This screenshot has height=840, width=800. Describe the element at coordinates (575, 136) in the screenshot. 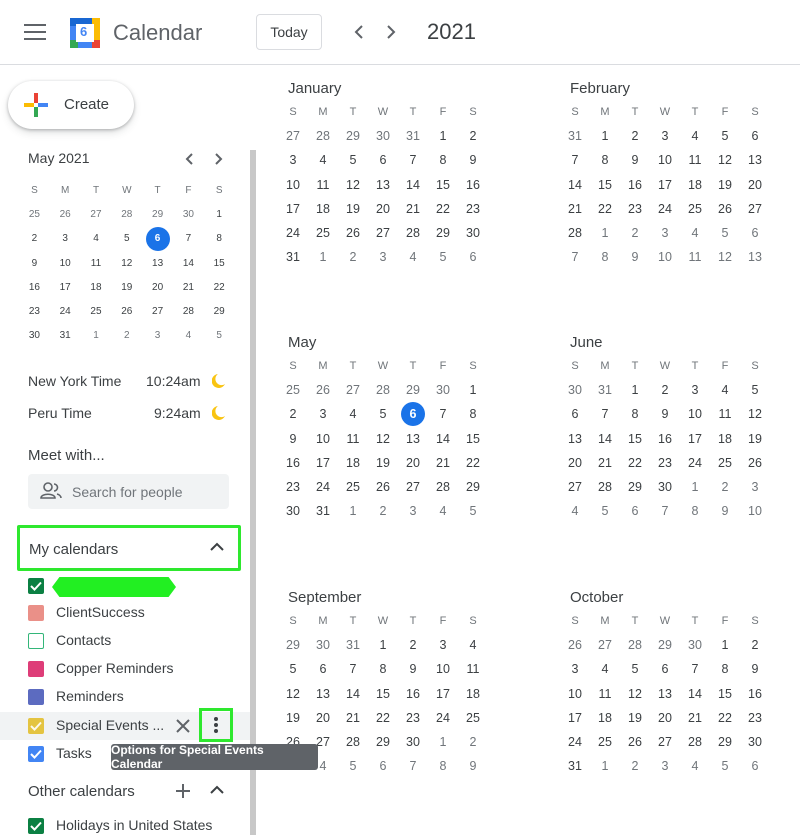

I see `day-cell: 31` at that location.